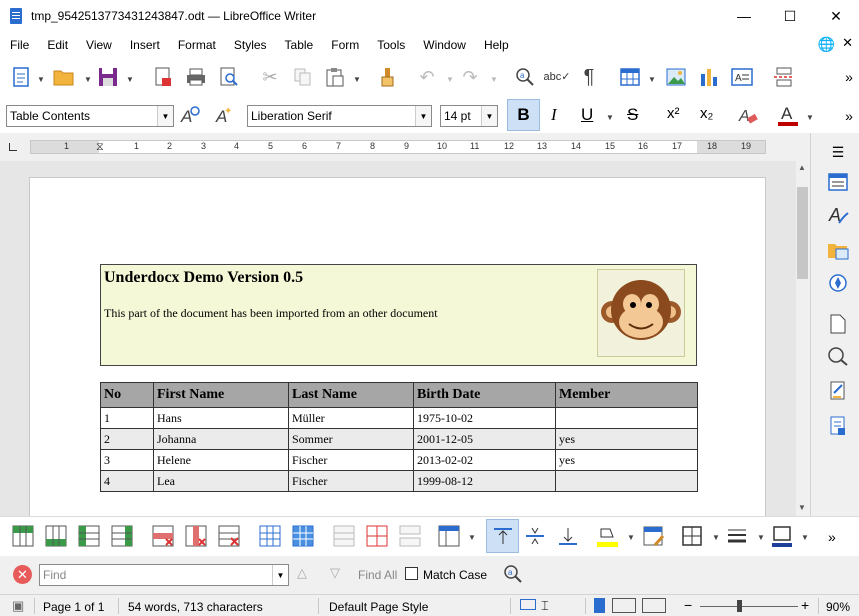  What do you see at coordinates (838, 283) in the screenshot?
I see `navigator-icon` at bounding box center [838, 283].